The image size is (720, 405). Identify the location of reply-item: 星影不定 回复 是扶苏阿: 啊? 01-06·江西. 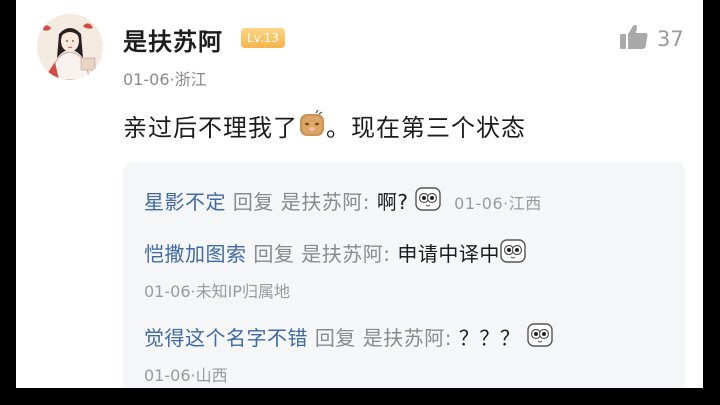
(343, 202).